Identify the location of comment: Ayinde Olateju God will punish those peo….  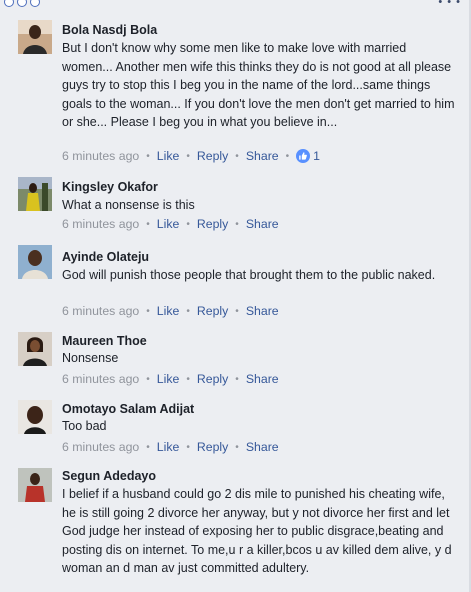
(235, 283).